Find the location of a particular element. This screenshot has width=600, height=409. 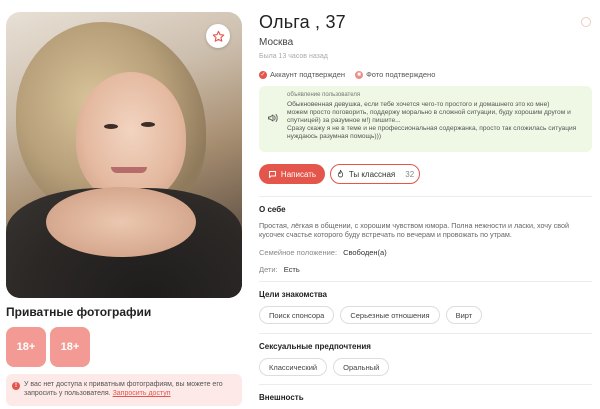

last-seen: Была 13 часов назад is located at coordinates (293, 56).